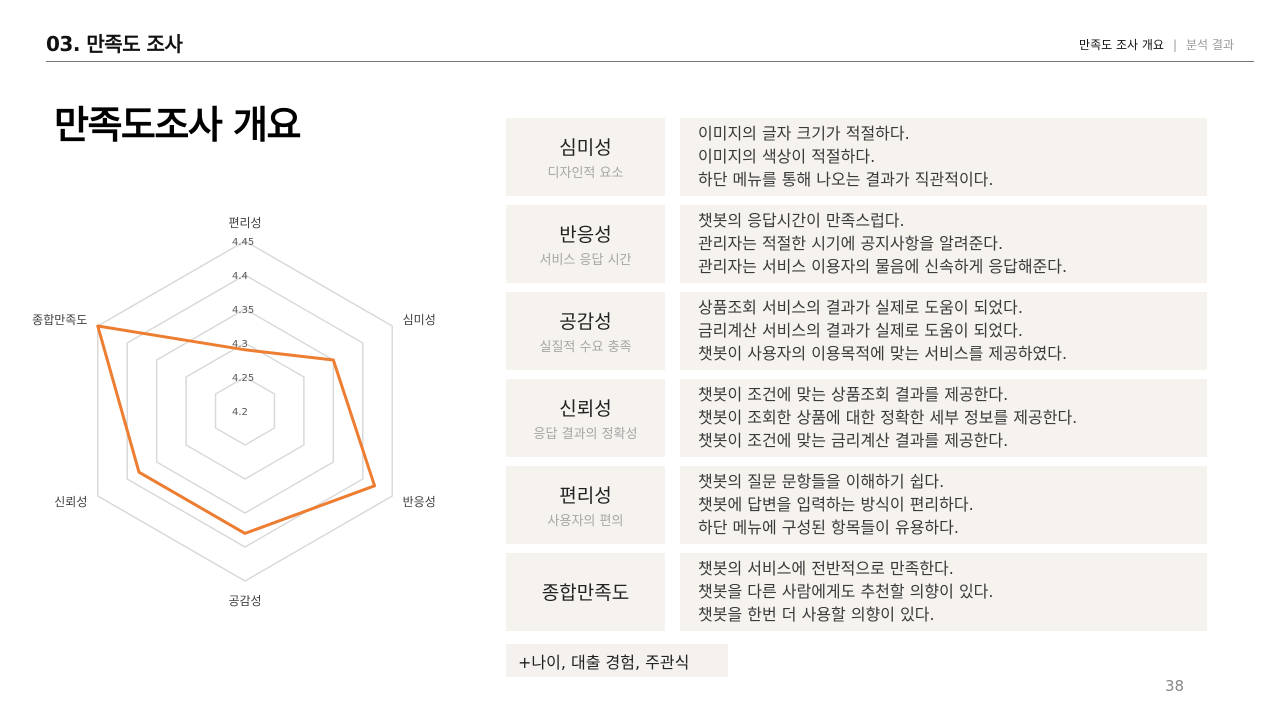 The width and height of the screenshot is (1280, 720). Describe the element at coordinates (70, 502) in the screenshot. I see `radar-axis-label: 신뢰성` at that location.